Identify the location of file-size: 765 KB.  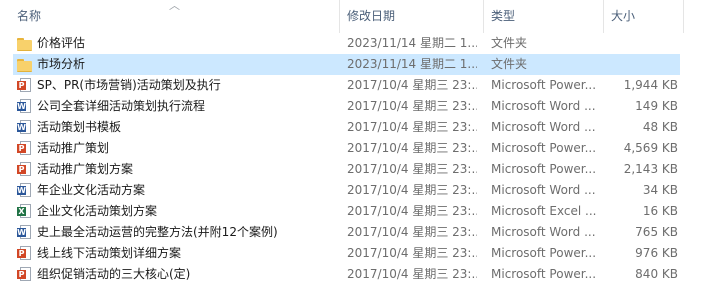
(656, 232).